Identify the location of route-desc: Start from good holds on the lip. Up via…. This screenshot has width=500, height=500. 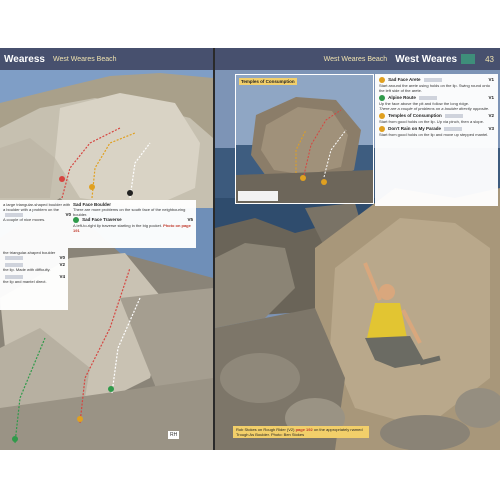
(431, 121).